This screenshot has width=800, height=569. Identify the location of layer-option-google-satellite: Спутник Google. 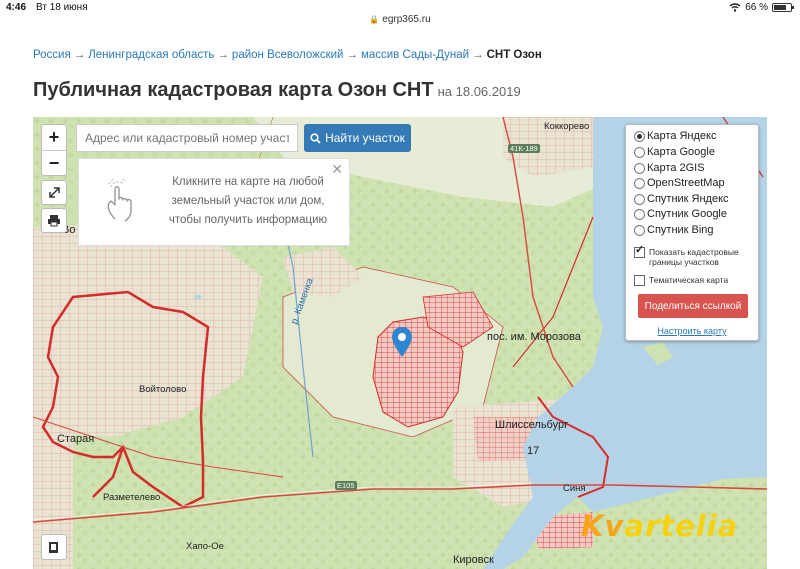
(680, 214).